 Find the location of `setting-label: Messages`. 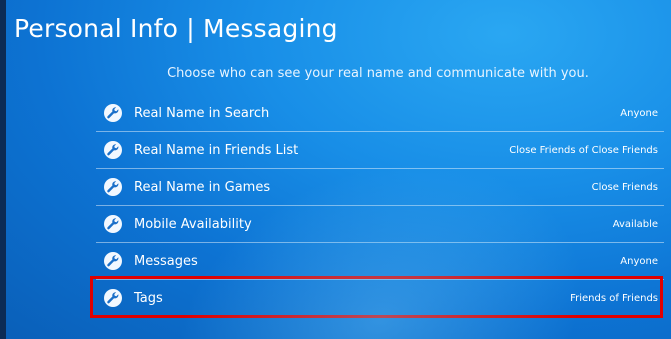

setting-label: Messages is located at coordinates (166, 261).